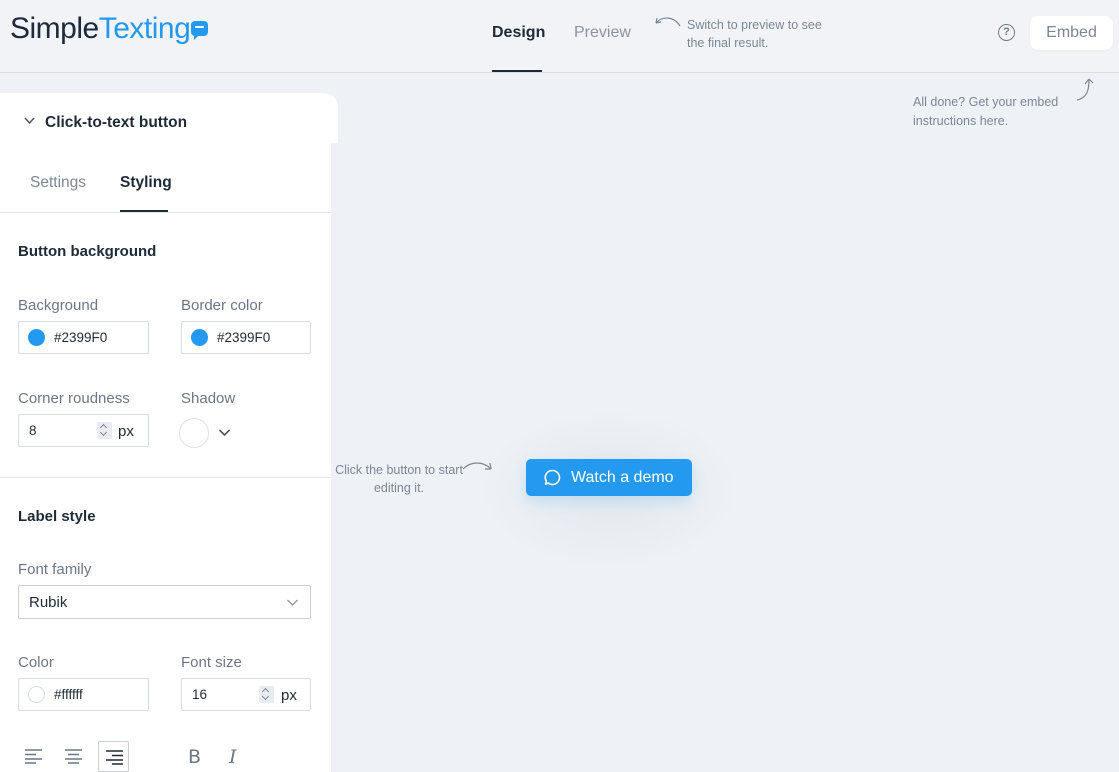  Describe the element at coordinates (68, 694) in the screenshot. I see `label-color-value: #ffffff` at that location.